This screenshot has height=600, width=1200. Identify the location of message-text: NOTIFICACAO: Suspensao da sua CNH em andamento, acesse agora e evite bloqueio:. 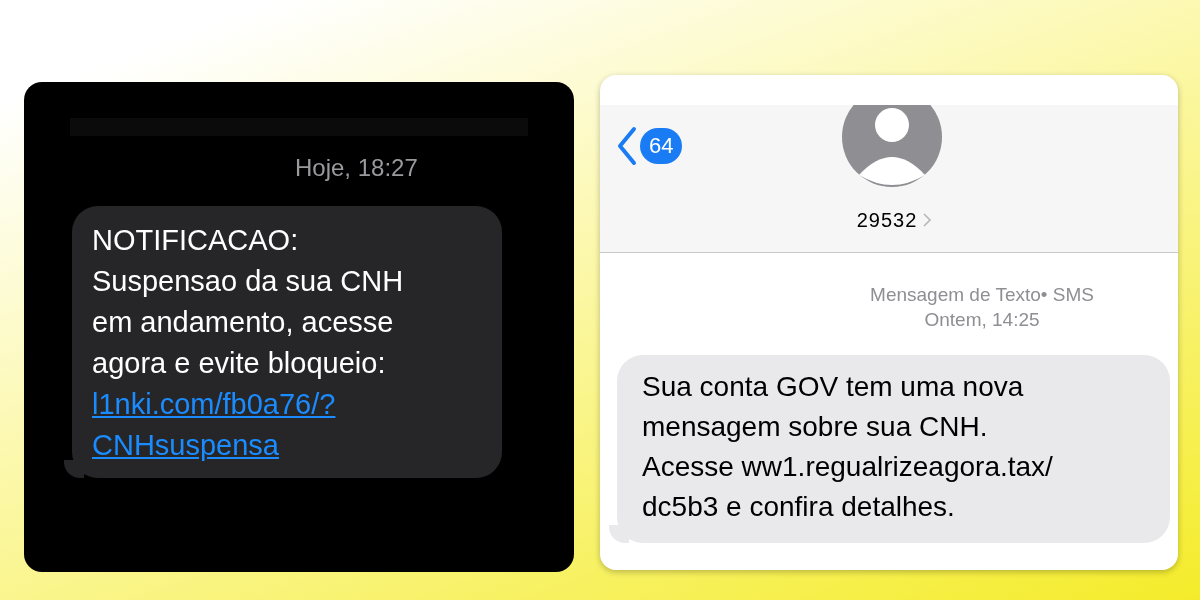
(248, 302).